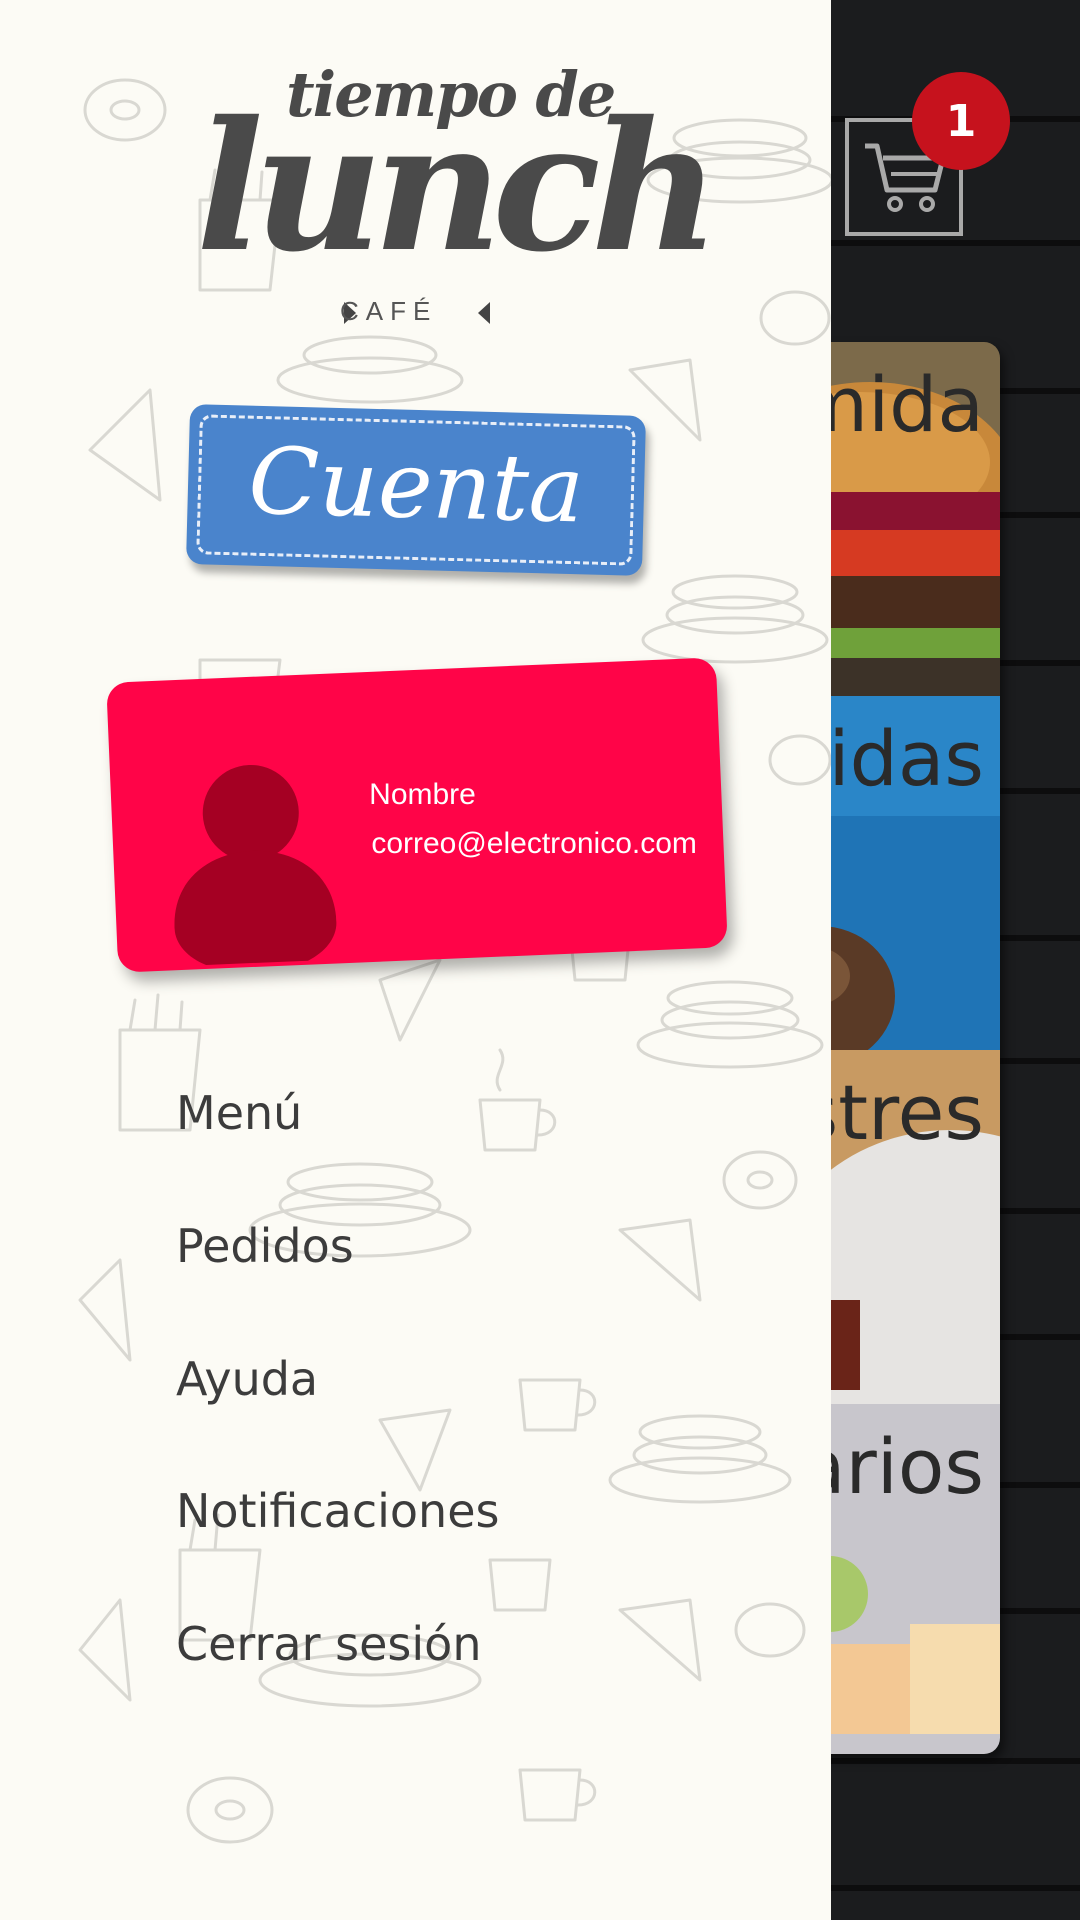  Describe the element at coordinates (534, 844) in the screenshot. I see `profile-email: correo@electronico.com` at that location.